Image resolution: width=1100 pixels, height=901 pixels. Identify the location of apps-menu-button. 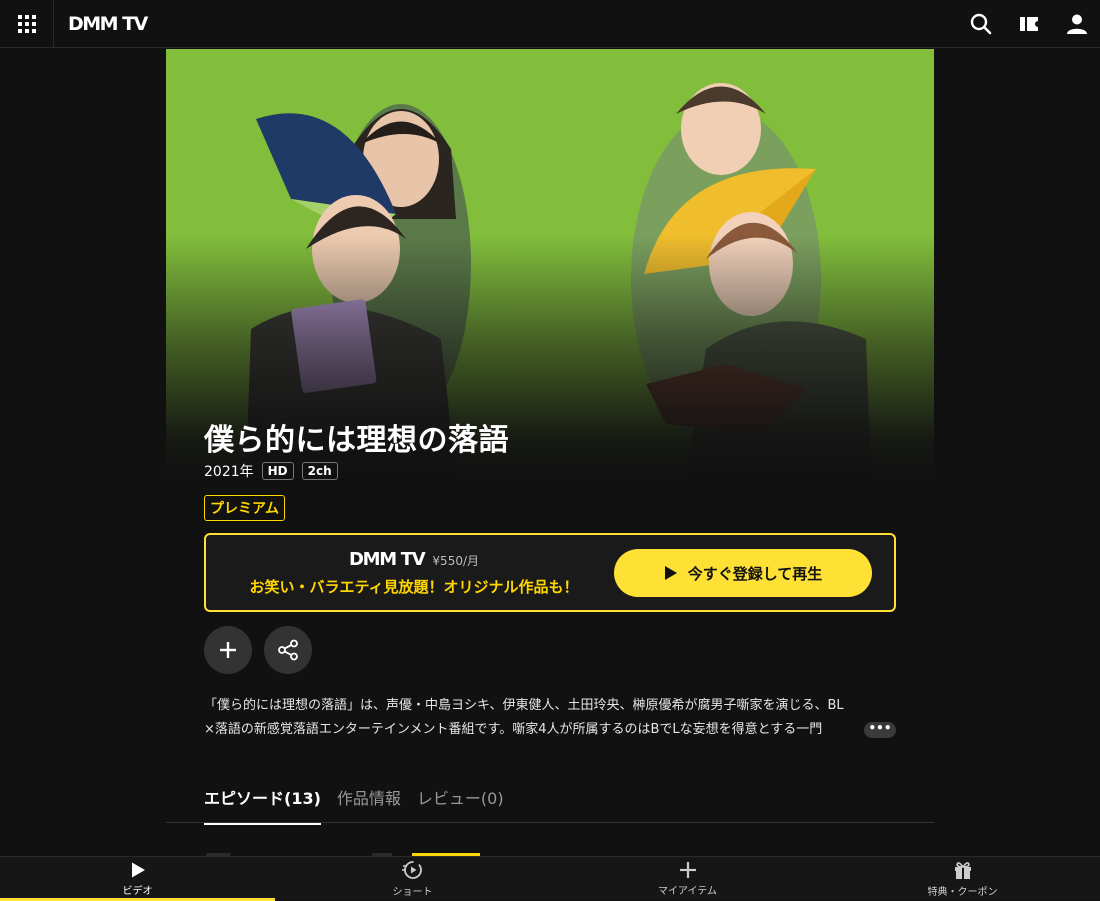
(27, 24).